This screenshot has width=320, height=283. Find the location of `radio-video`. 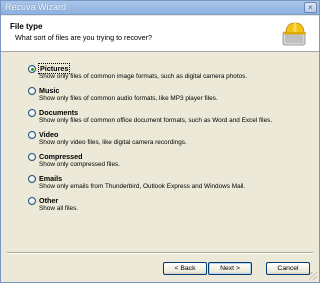

radio-video is located at coordinates (32, 135).